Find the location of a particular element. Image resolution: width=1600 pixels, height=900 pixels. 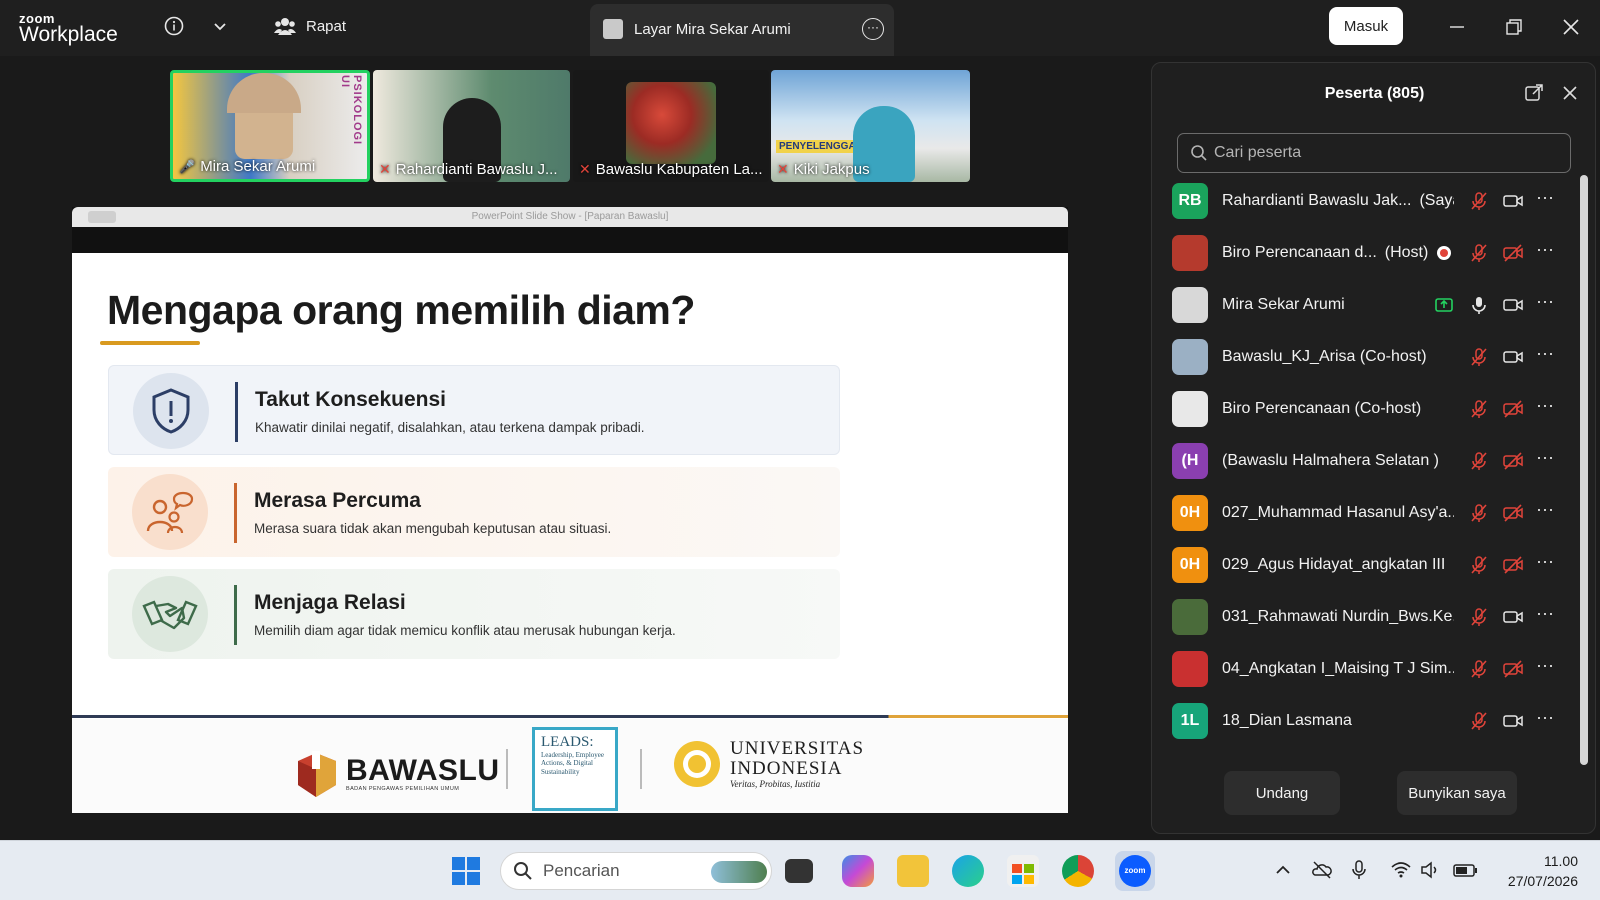

invite-button: Undang is located at coordinates (1282, 793).